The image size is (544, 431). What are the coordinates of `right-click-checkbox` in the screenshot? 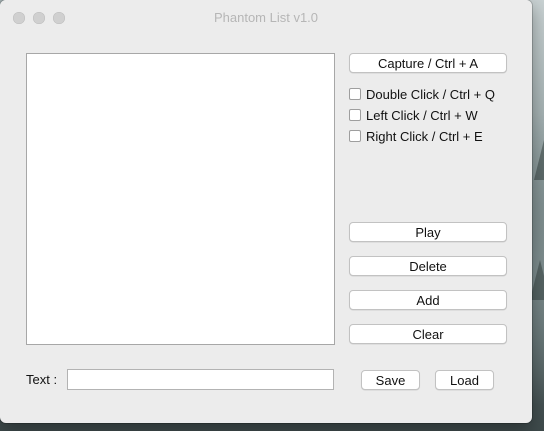 It's located at (355, 136).